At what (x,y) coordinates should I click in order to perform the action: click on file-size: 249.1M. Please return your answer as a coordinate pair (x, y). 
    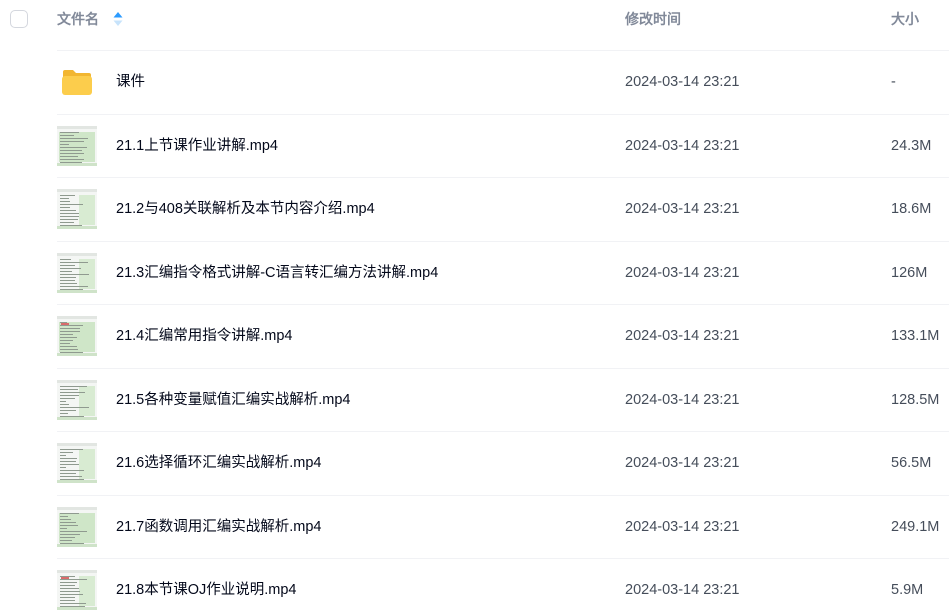
    Looking at the image, I should click on (915, 526).